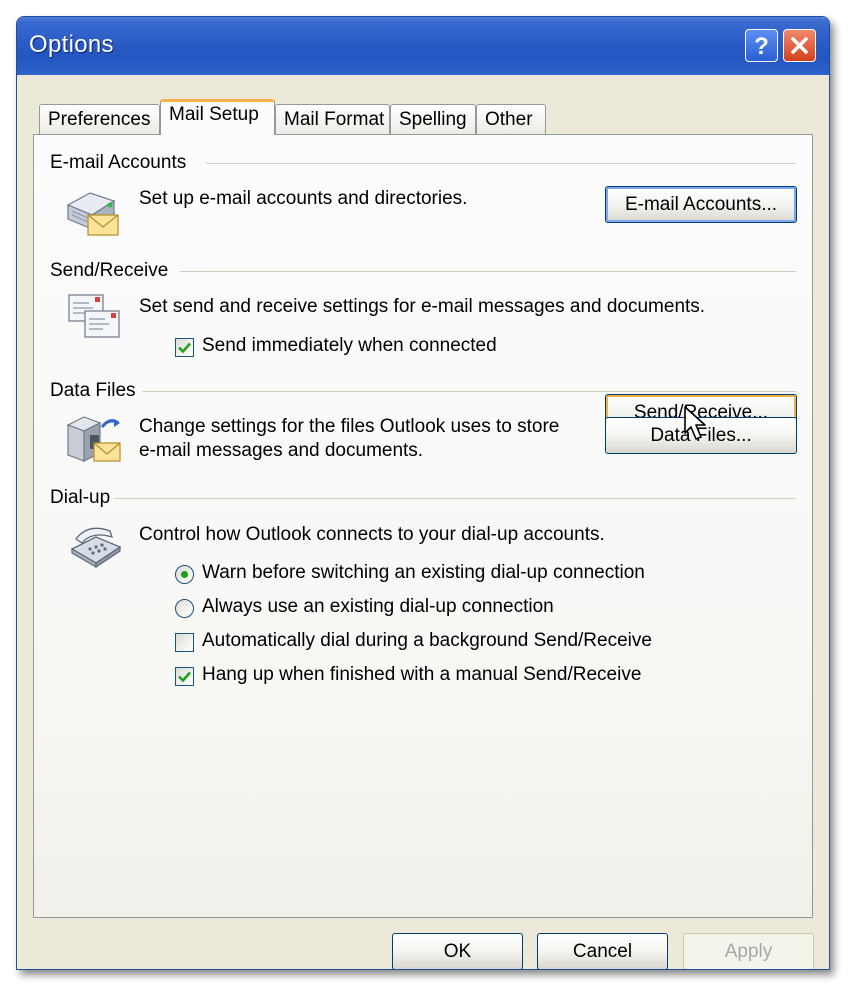 This screenshot has height=1000, width=859. I want to click on mouse-pointer-icon, so click(695, 423).